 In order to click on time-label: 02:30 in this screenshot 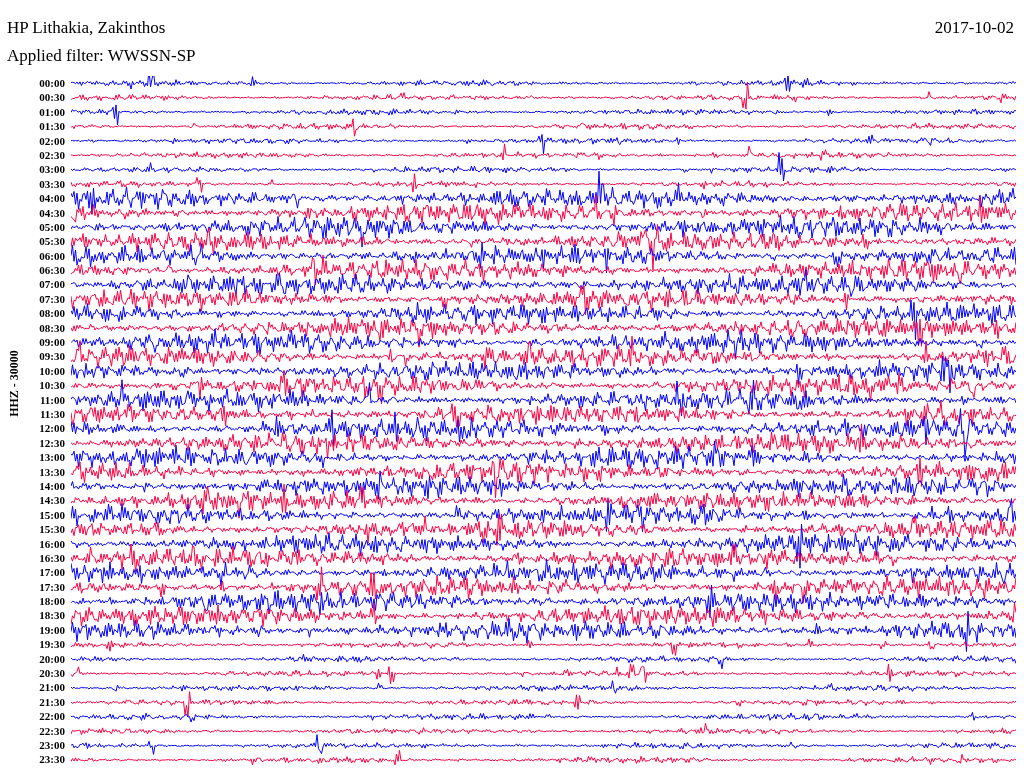, I will do `click(52, 155)`.